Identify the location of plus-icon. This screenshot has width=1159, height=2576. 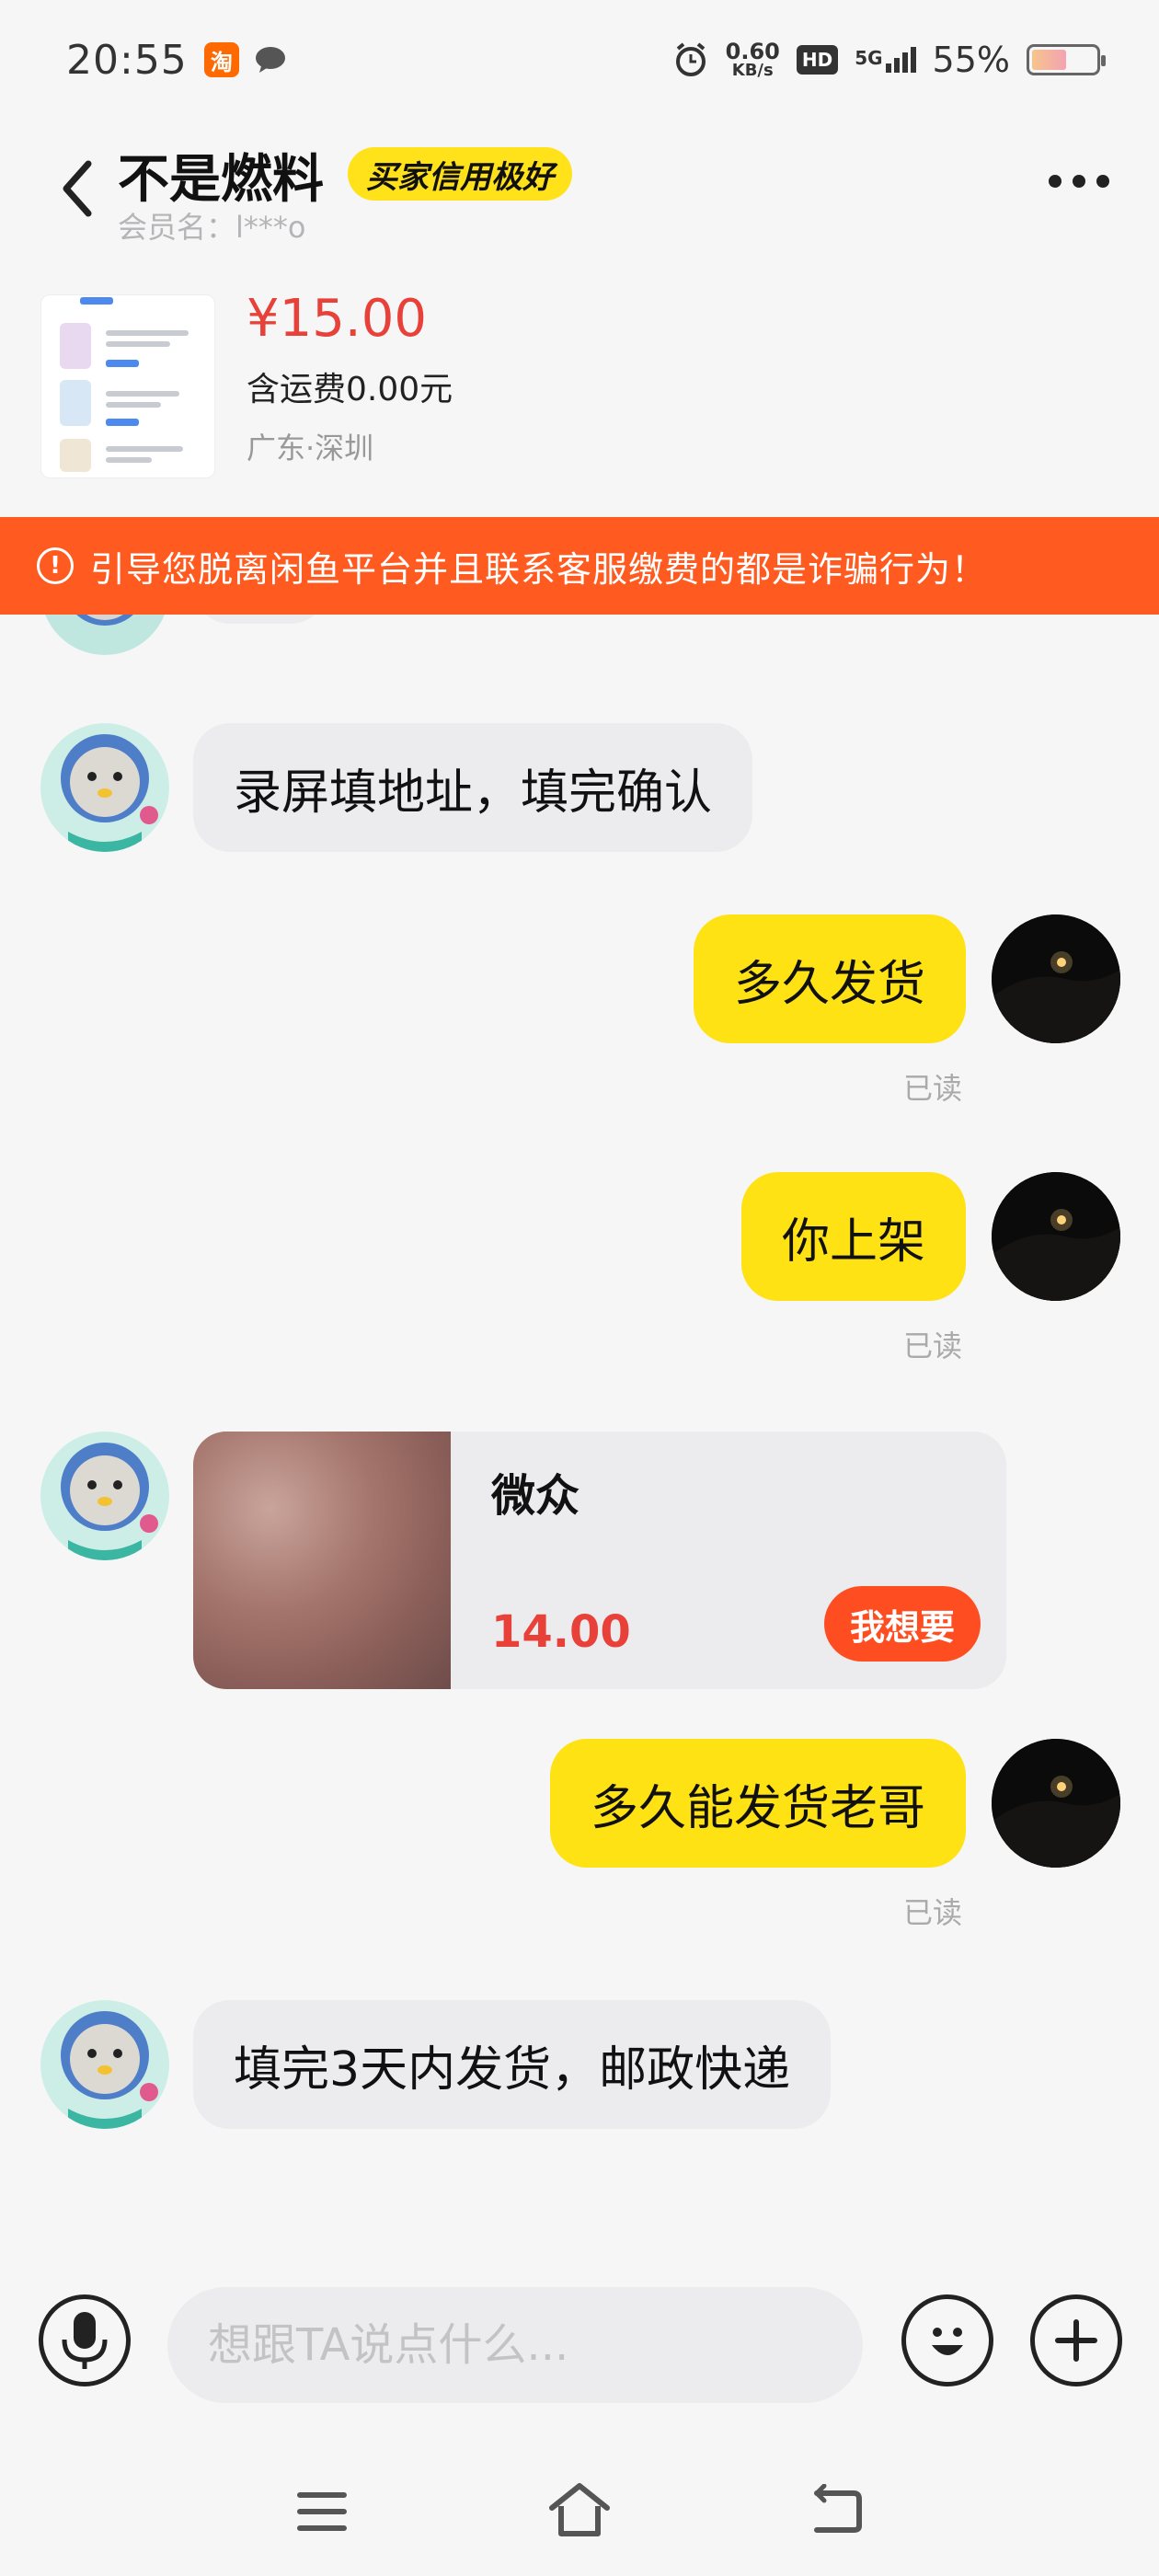
(1076, 2340).